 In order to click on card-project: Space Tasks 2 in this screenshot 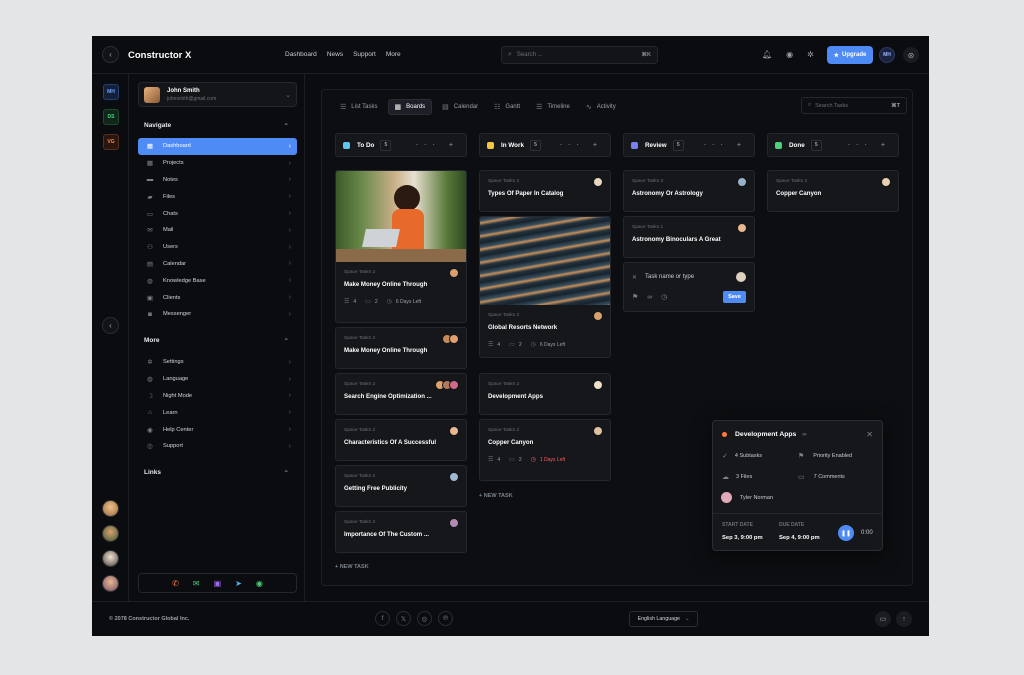, I will do `click(360, 522)`.